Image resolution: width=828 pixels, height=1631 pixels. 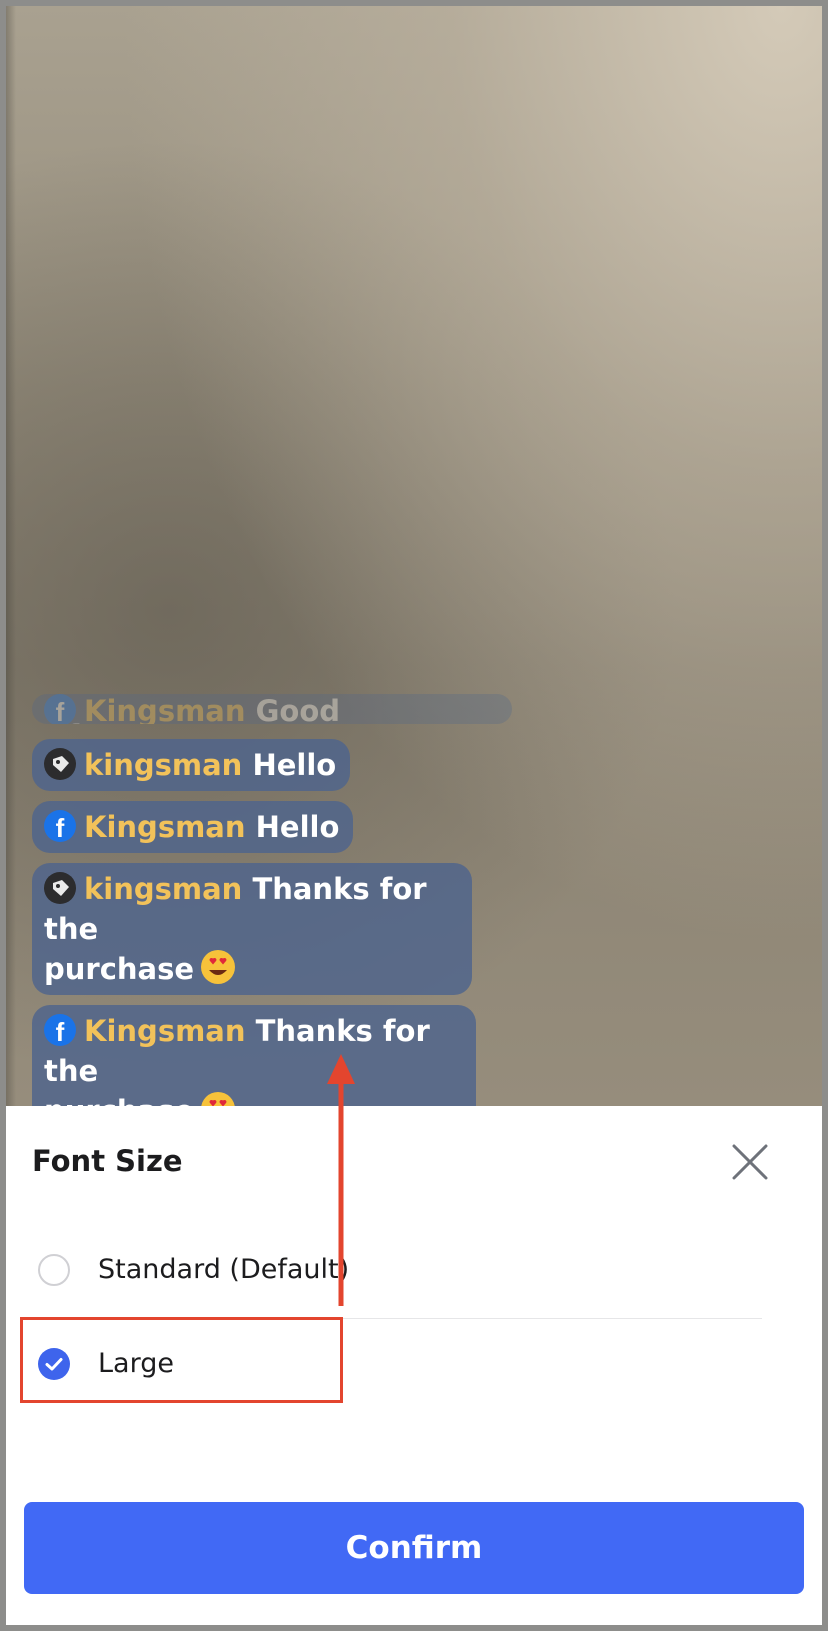 What do you see at coordinates (224, 1269) in the screenshot?
I see `option-label: Standard (Default)` at bounding box center [224, 1269].